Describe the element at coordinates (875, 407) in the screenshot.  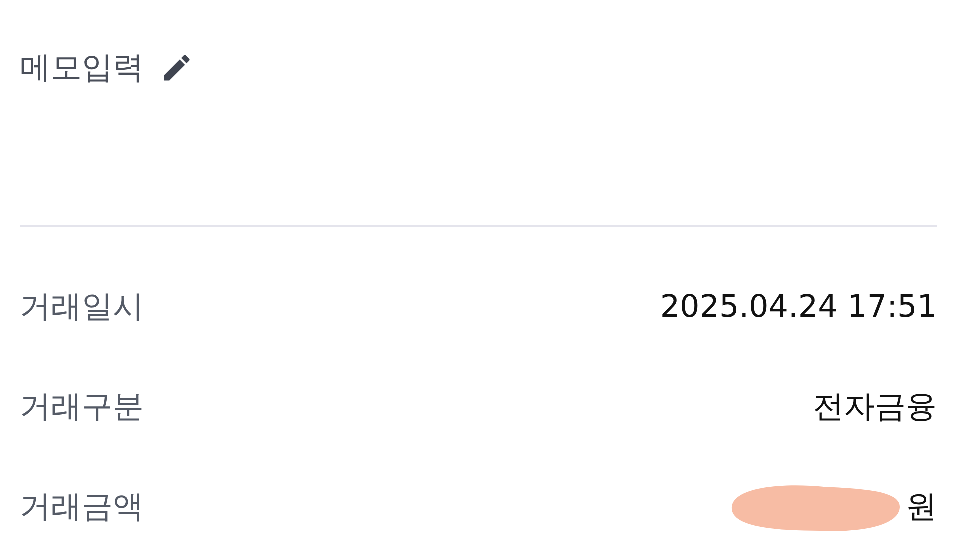
I see `detail-value: 전자금융` at that location.